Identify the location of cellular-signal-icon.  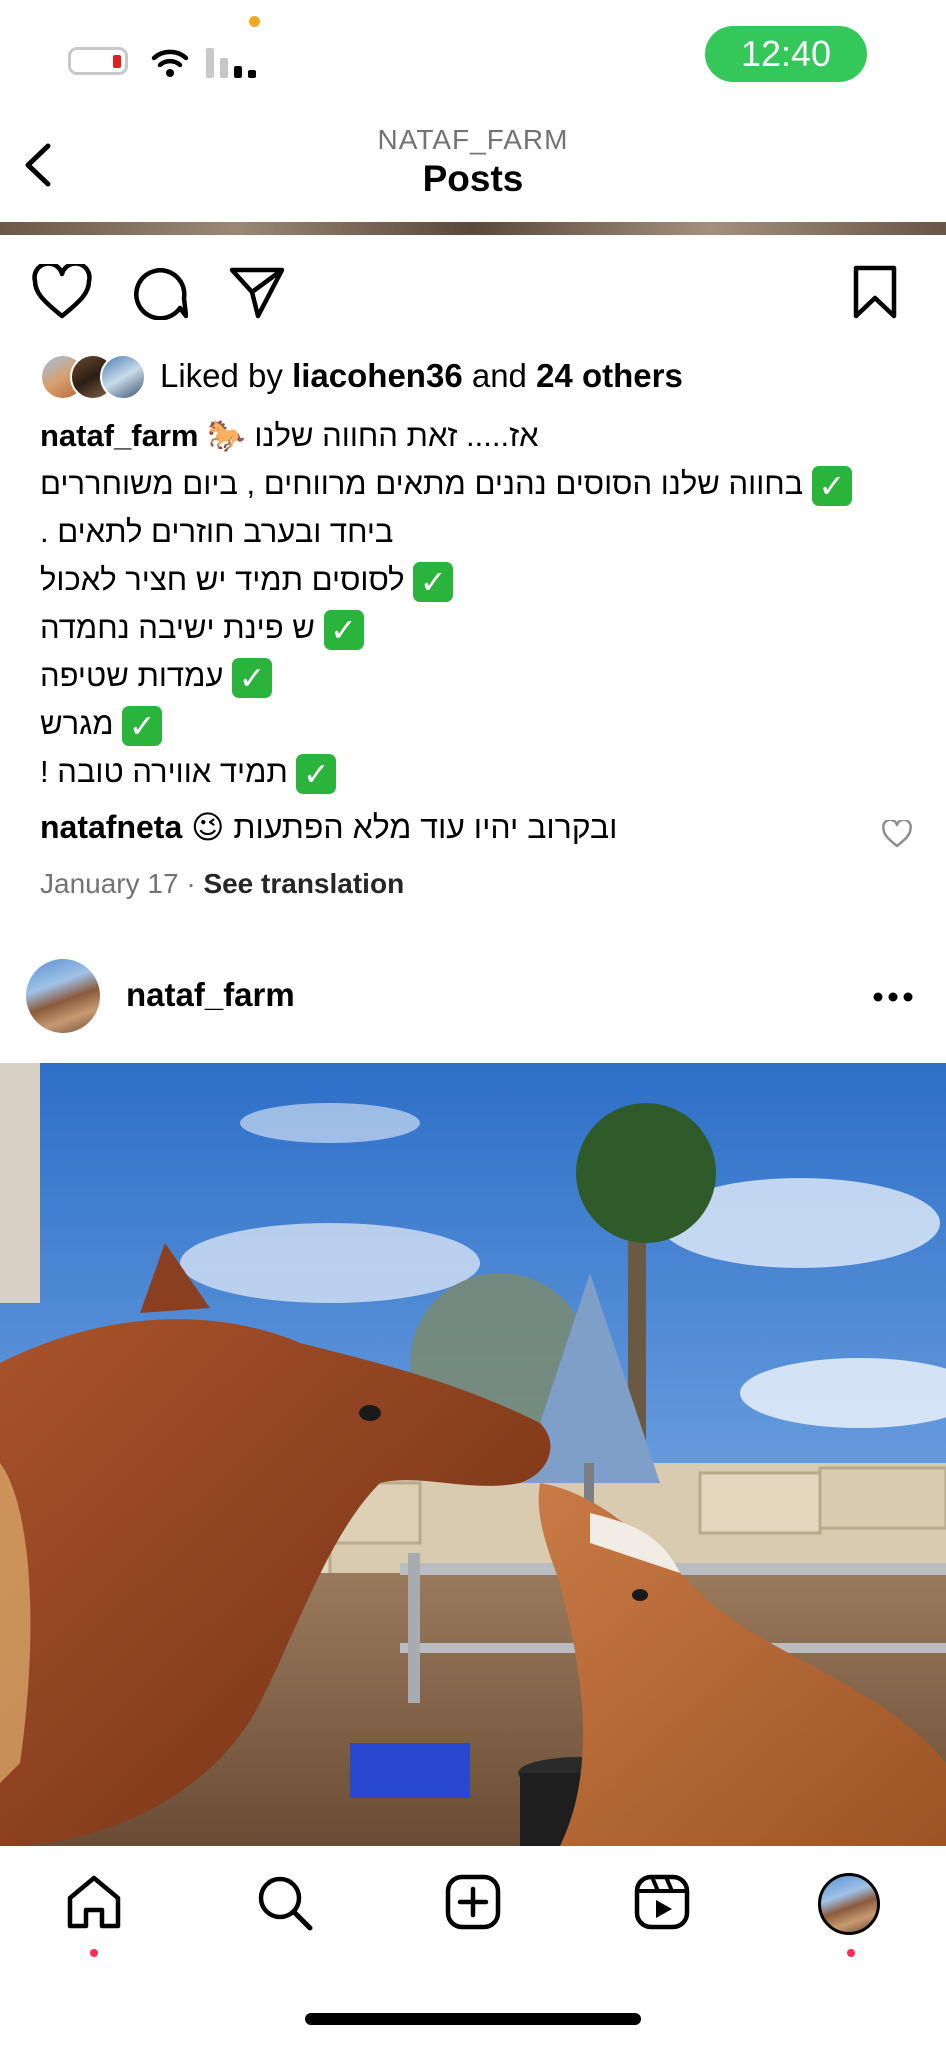
(231, 63).